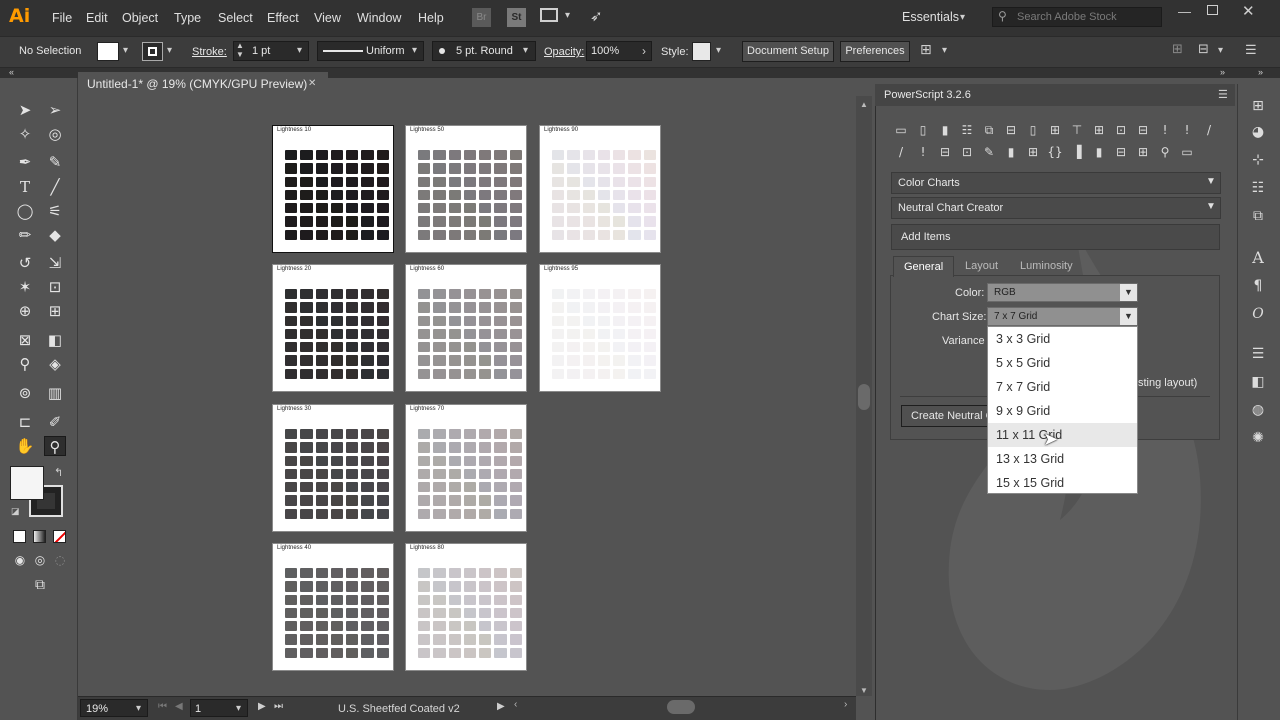 Image resolution: width=1280 pixels, height=720 pixels. I want to click on close-tab-icon: ✕, so click(312, 84).